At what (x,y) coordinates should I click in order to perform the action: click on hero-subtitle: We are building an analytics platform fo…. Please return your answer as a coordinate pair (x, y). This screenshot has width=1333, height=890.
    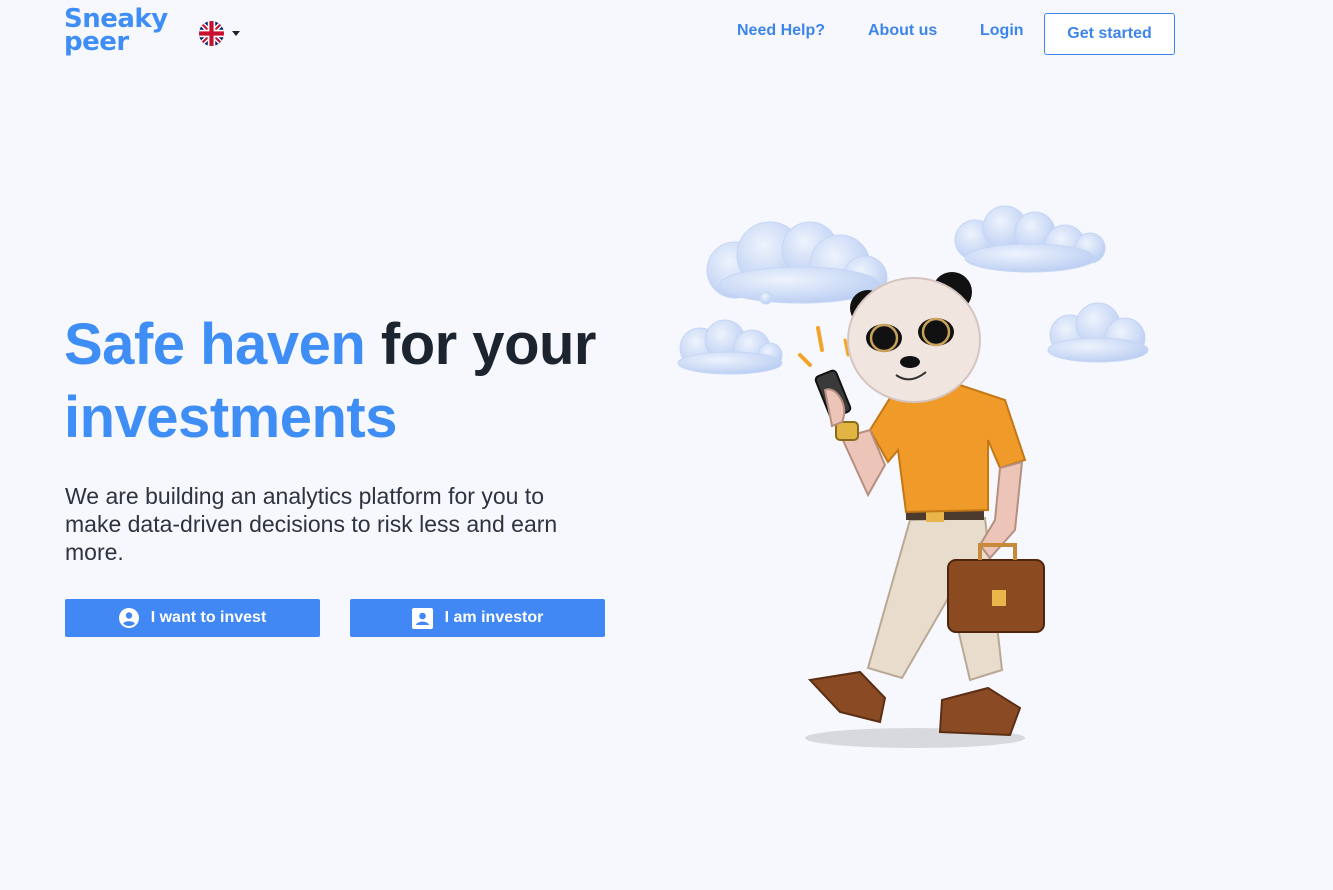
    Looking at the image, I should click on (311, 524).